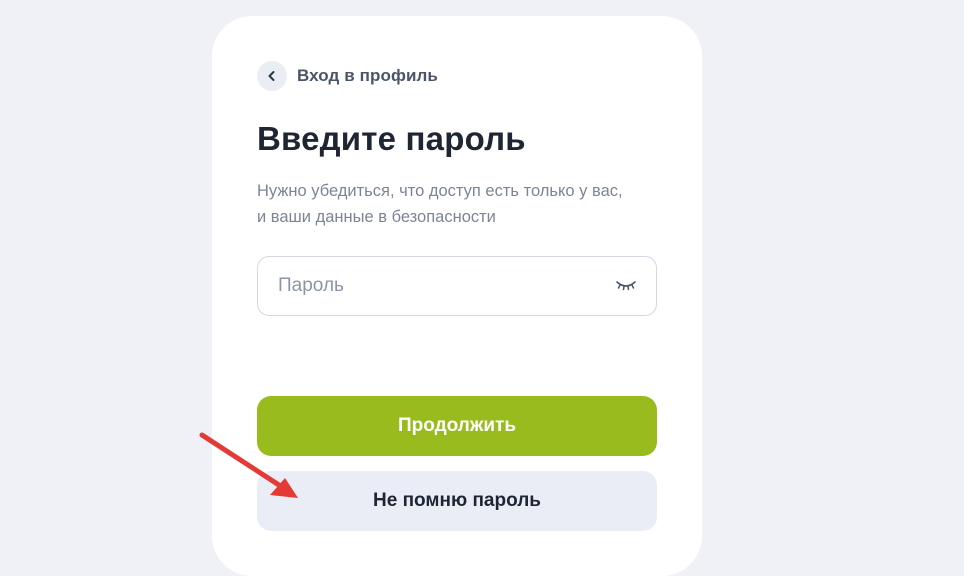 The height and width of the screenshot is (576, 964). Describe the element at coordinates (438, 286) in the screenshot. I see `password-input` at that location.